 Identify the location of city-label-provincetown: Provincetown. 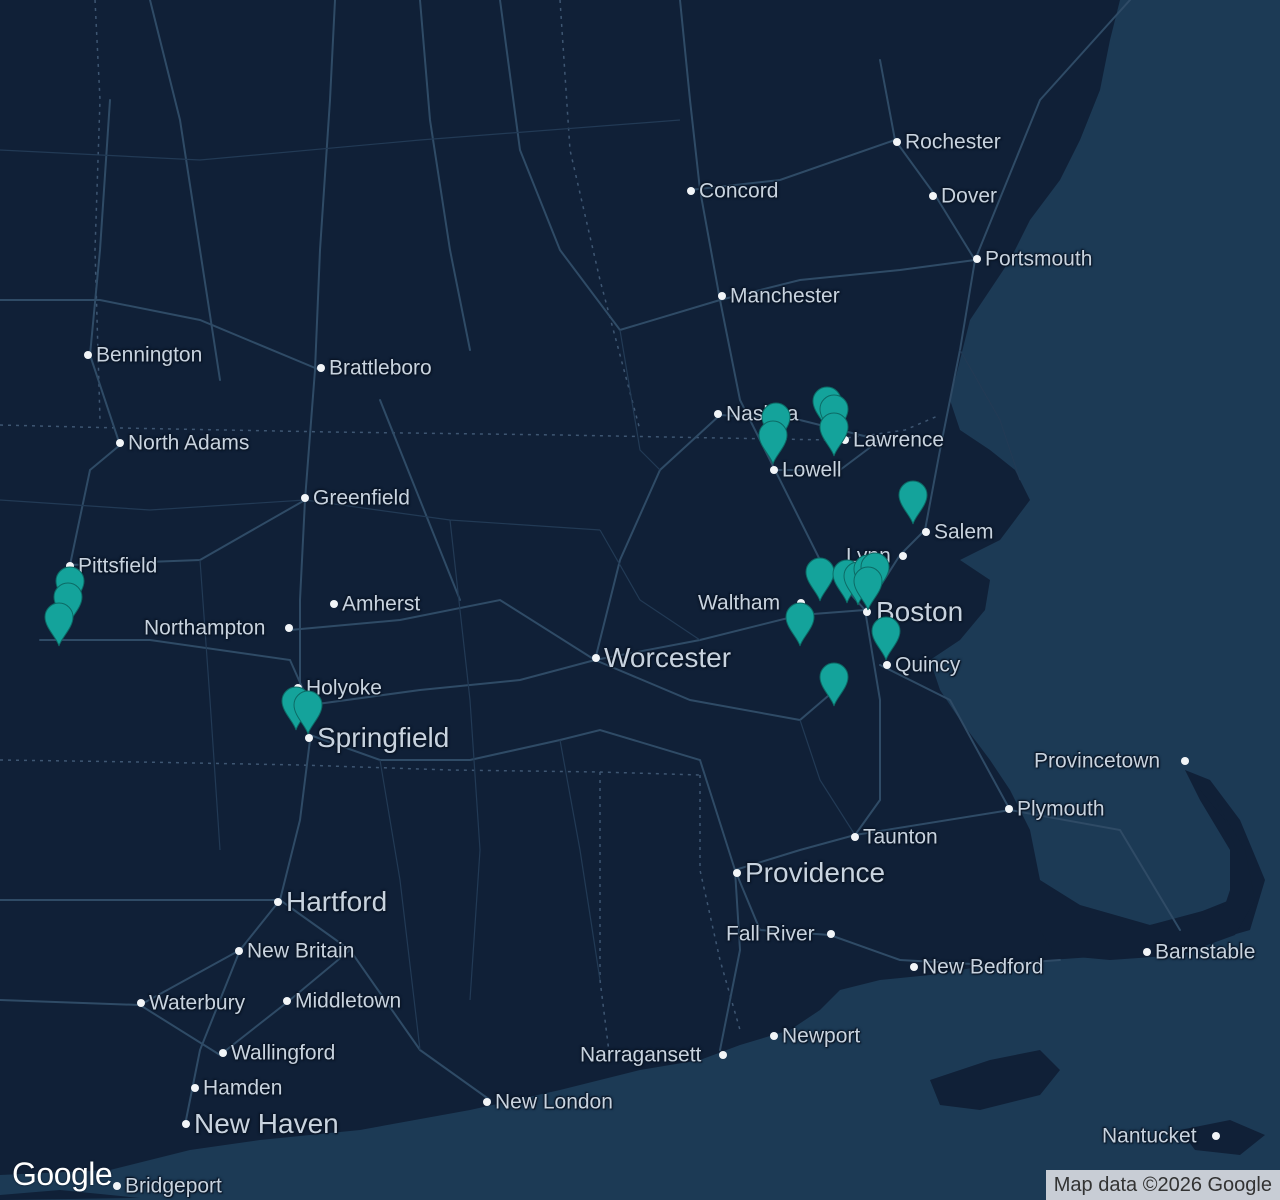
(1097, 761).